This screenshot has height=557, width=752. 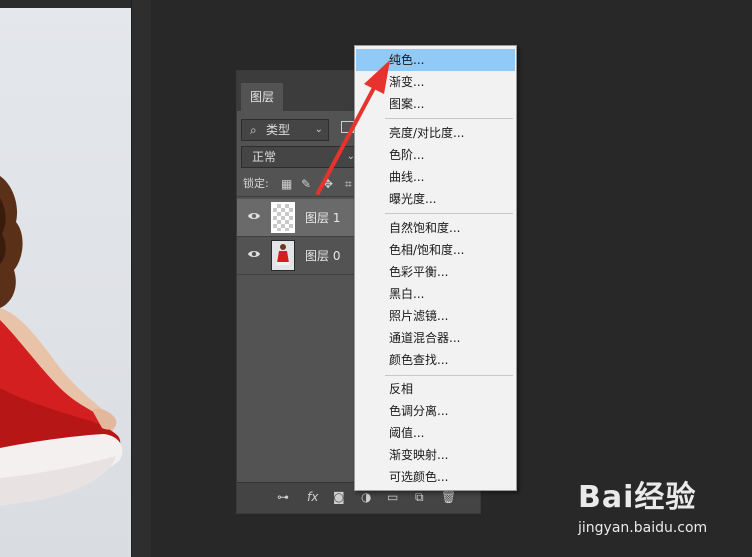 I want to click on baidu-jingyan-watermark: Bai经验 jingyan.baidu.com, so click(x=663, y=508).